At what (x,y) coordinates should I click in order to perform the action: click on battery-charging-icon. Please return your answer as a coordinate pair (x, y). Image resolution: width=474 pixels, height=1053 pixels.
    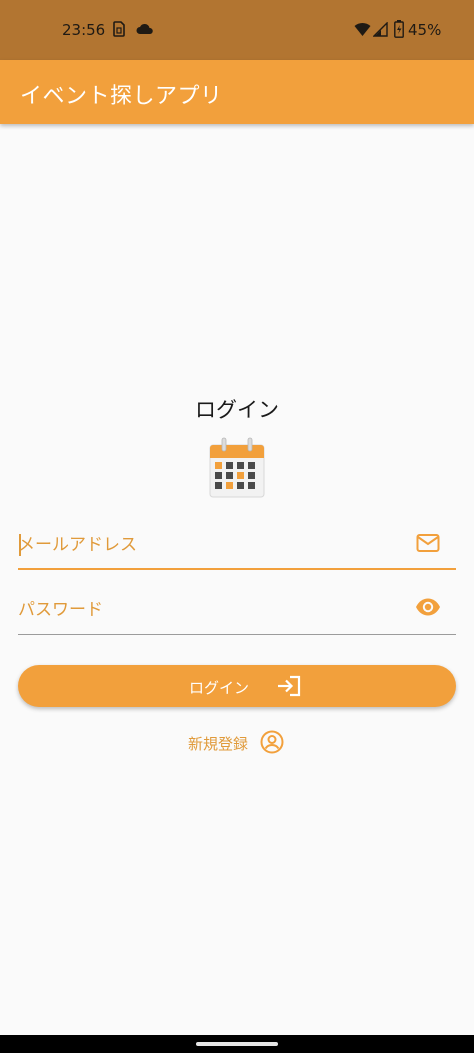
    Looking at the image, I should click on (399, 29).